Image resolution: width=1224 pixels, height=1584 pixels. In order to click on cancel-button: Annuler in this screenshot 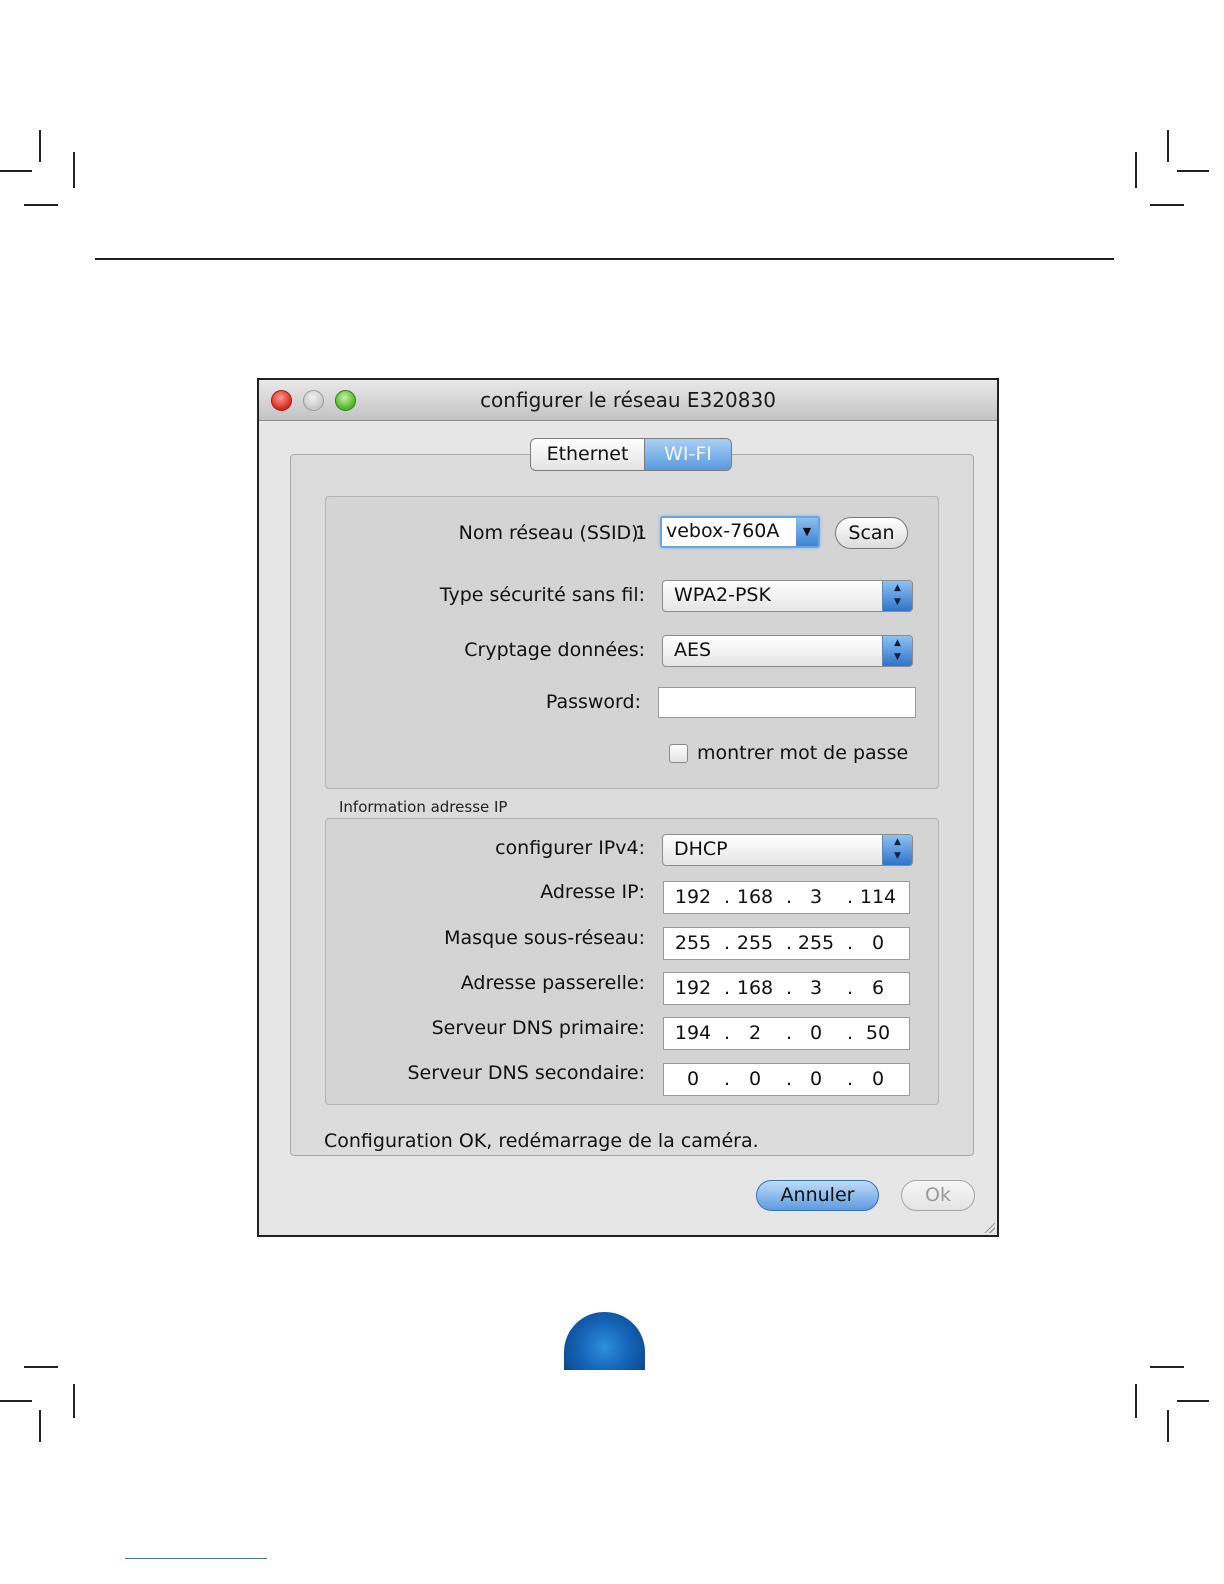, I will do `click(817, 1195)`.